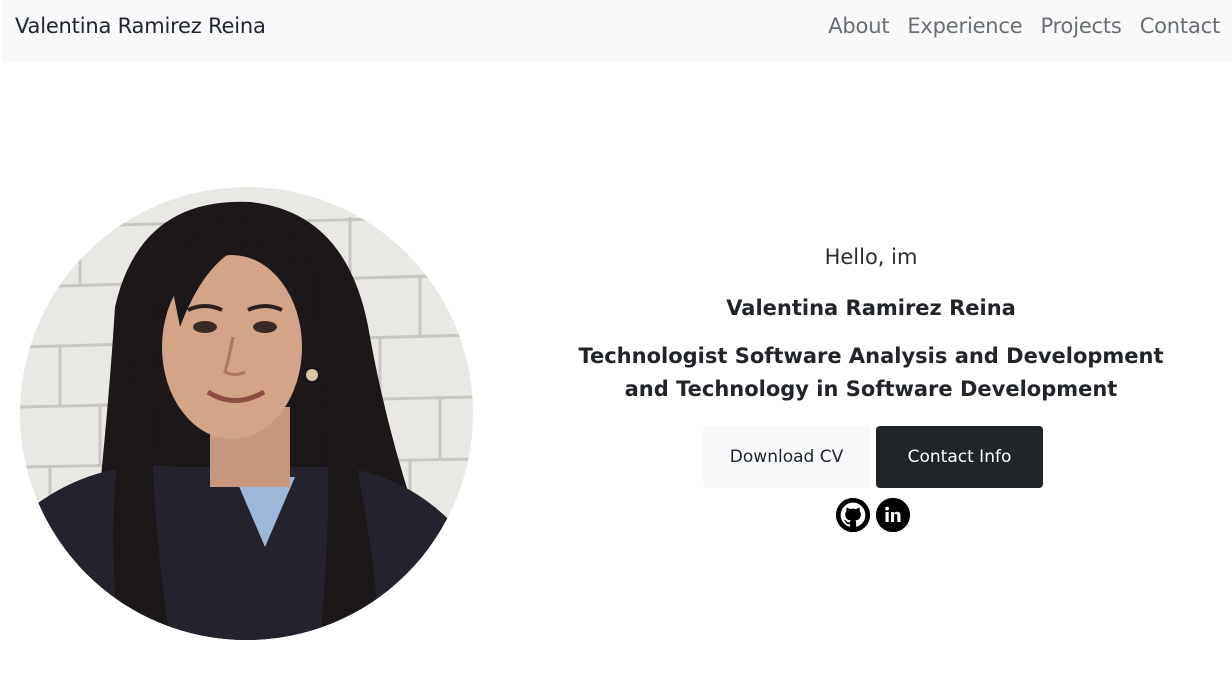 This screenshot has width=1232, height=692. I want to click on linkedin-icon, so click(893, 515).